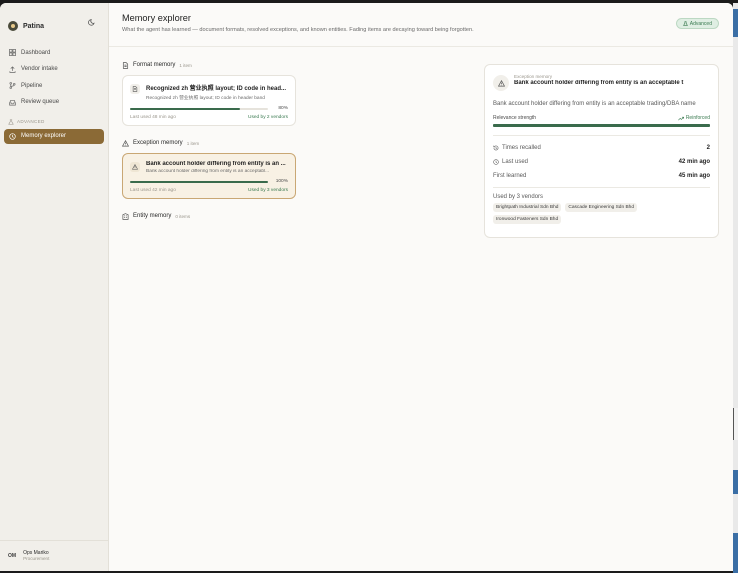 This screenshot has height=573, width=738. I want to click on vendor-chip: Brightpath Industrial Sdn Bhd, so click(527, 207).